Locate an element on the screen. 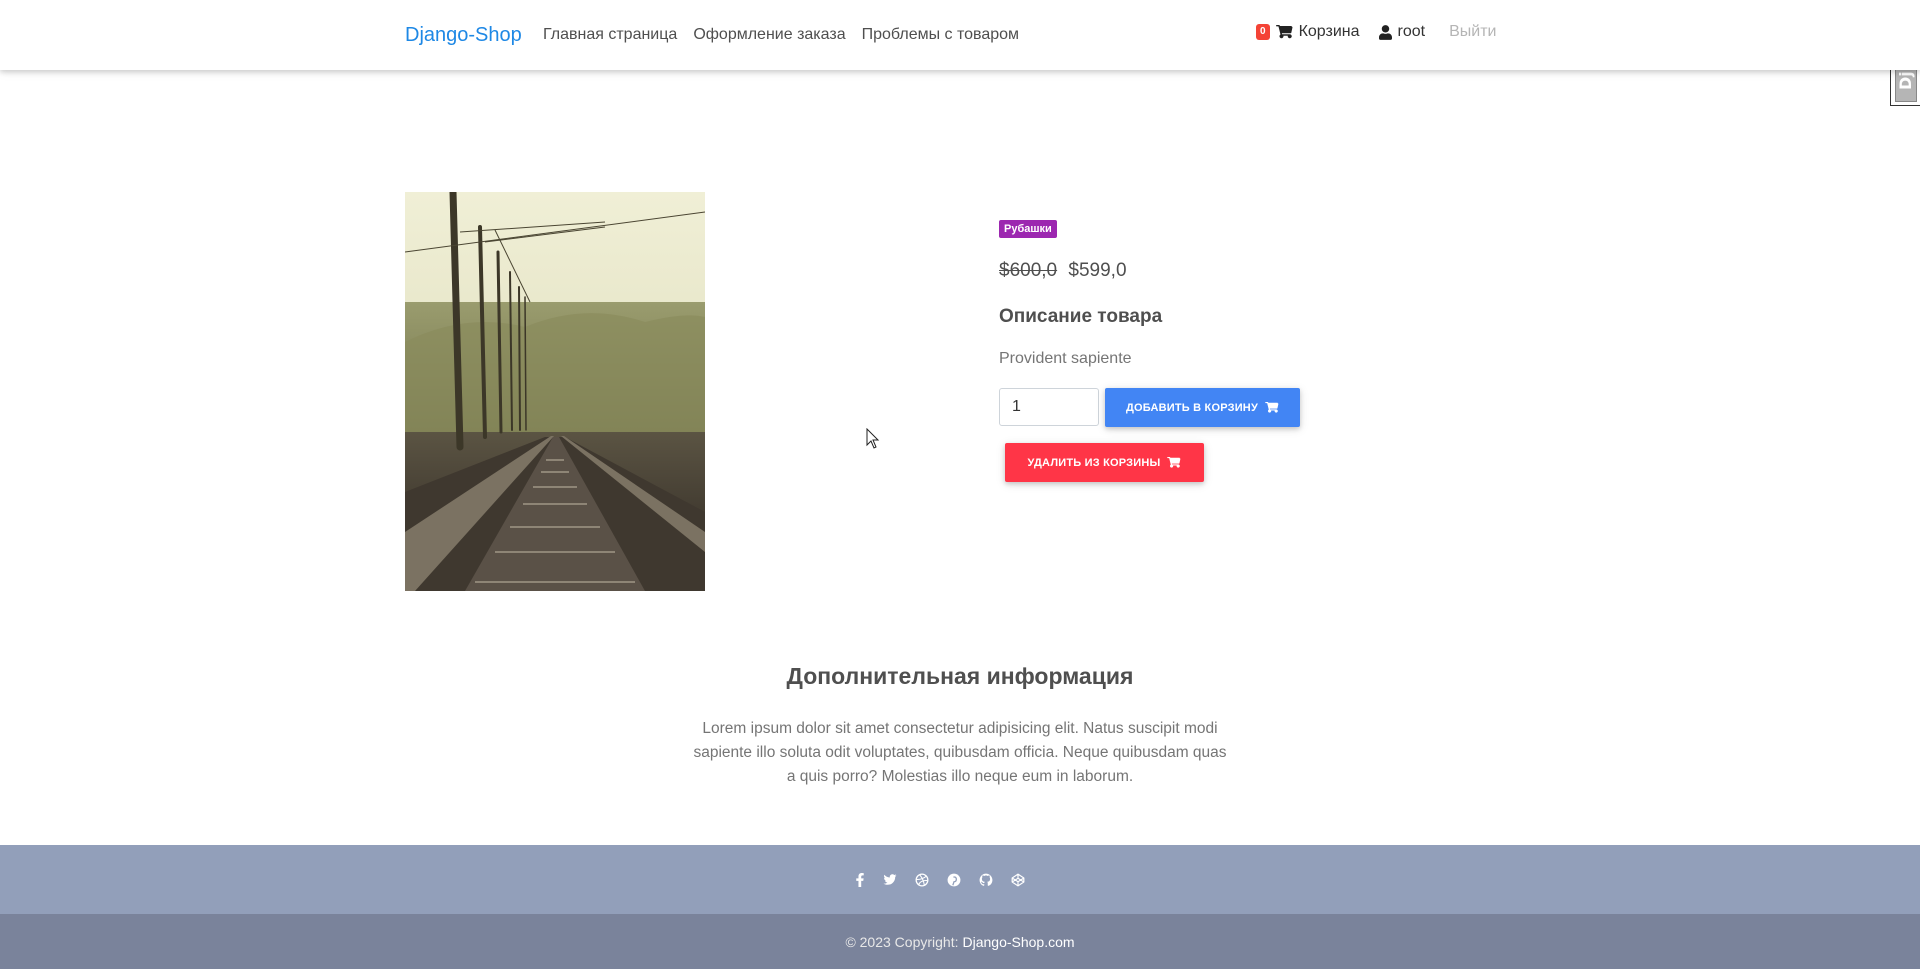 This screenshot has width=1920, height=969. description-text: Provident sapiente is located at coordinates (1065, 358).